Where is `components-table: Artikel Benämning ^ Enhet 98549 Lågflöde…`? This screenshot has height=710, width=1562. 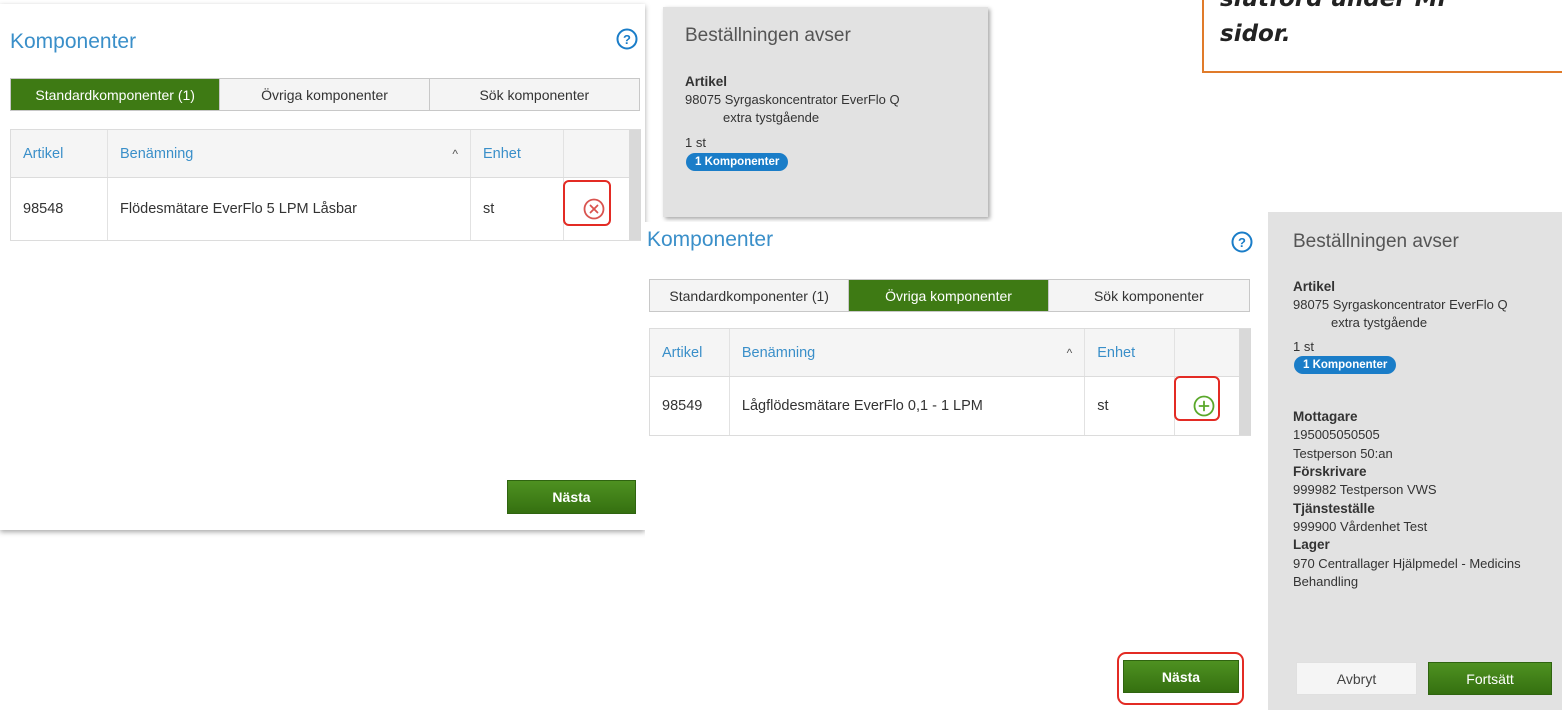 components-table: Artikel Benämning ^ Enhet 98549 Lågflöde… is located at coordinates (950, 382).